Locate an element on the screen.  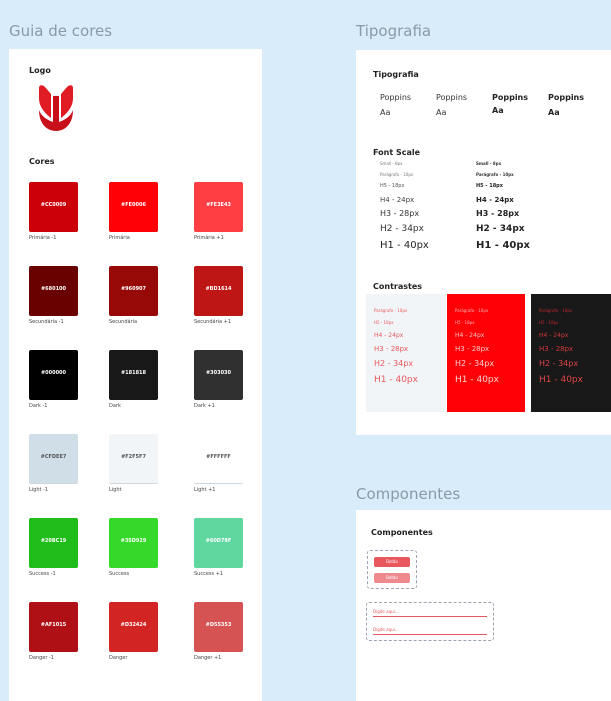
scale-paragraph: Parágrafo - 10px is located at coordinates (397, 174).